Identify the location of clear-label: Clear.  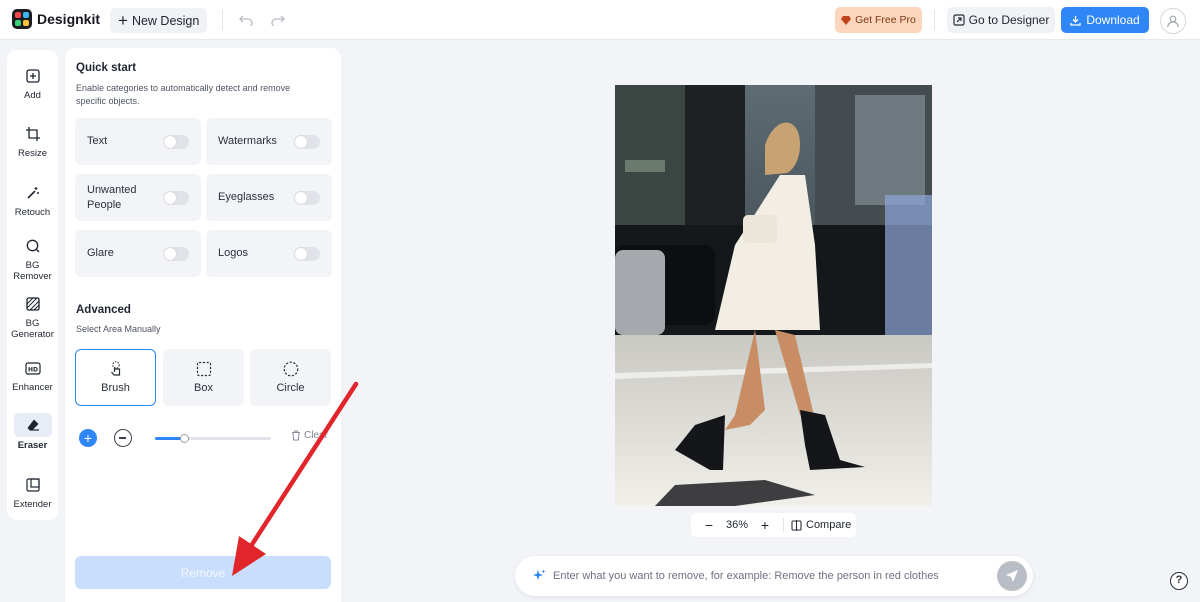
(316, 435).